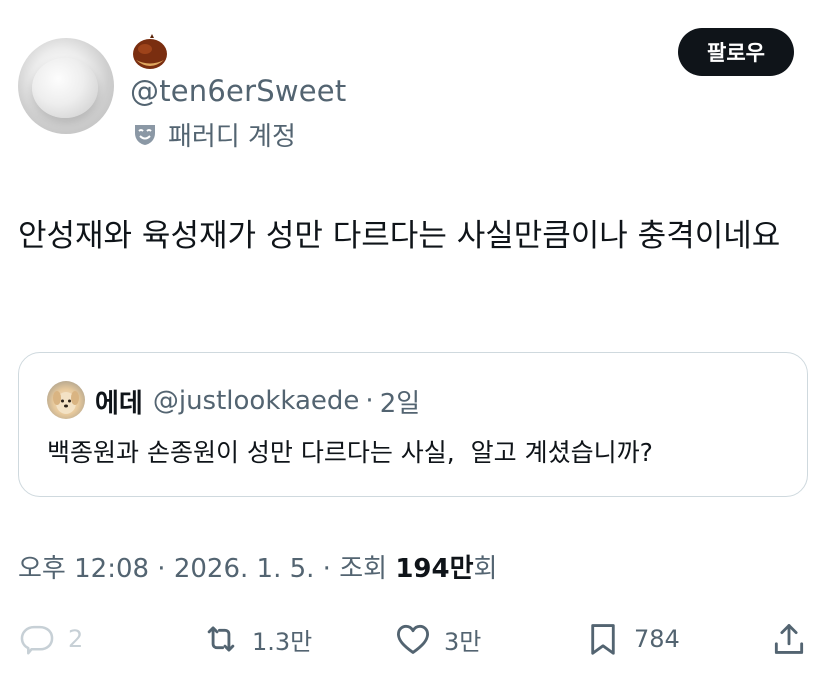 Image resolution: width=828 pixels, height=673 pixels. Describe the element at coordinates (603, 639) in the screenshot. I see `bookmark-icon` at that location.